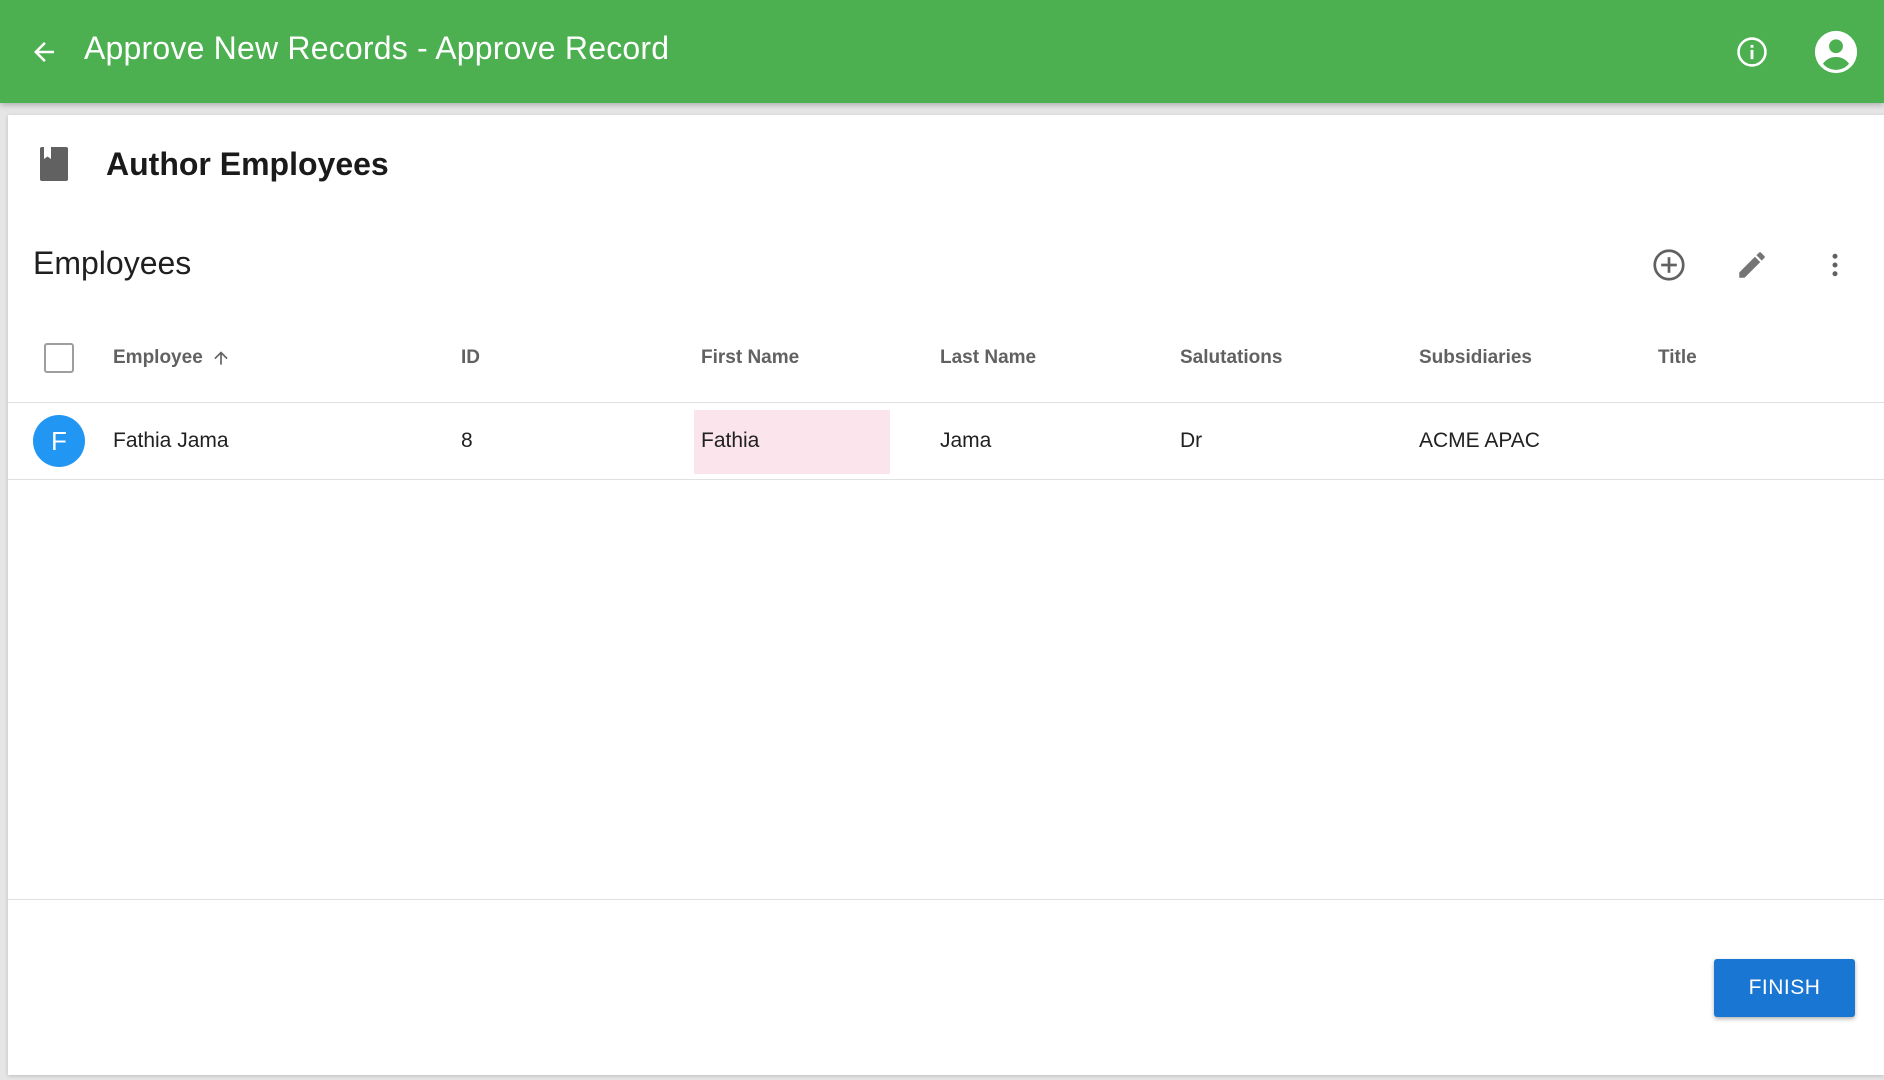  I want to click on column-header-subsidiaries: Subsidiaries, so click(1475, 358).